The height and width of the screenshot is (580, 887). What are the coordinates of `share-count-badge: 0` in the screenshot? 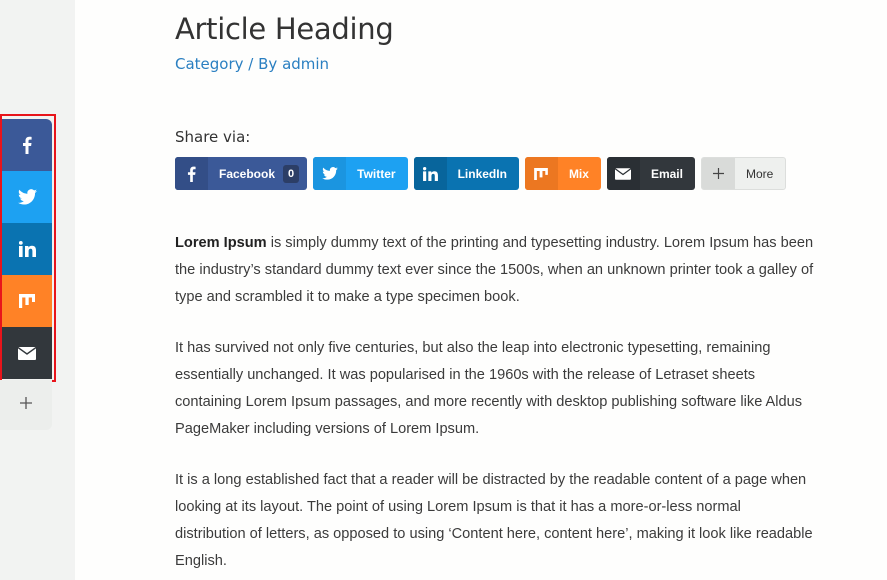 It's located at (291, 173).